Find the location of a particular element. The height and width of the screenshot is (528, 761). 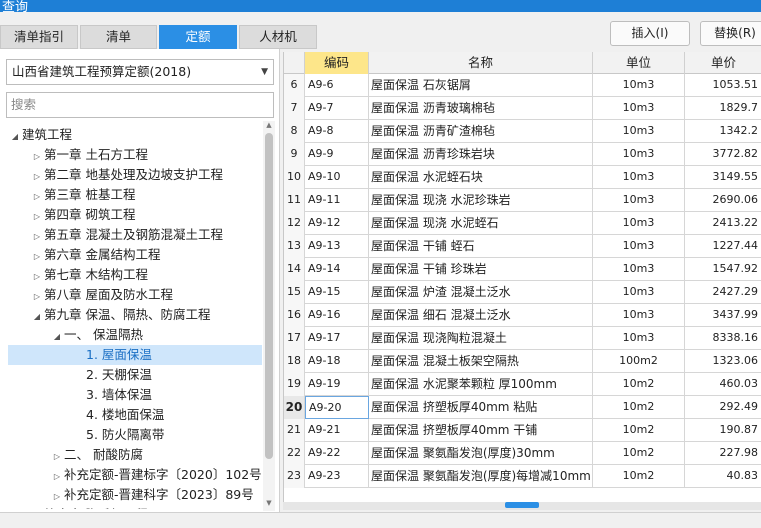

tree-node: ◢ 一、 保温隔热 is located at coordinates (71, 335).